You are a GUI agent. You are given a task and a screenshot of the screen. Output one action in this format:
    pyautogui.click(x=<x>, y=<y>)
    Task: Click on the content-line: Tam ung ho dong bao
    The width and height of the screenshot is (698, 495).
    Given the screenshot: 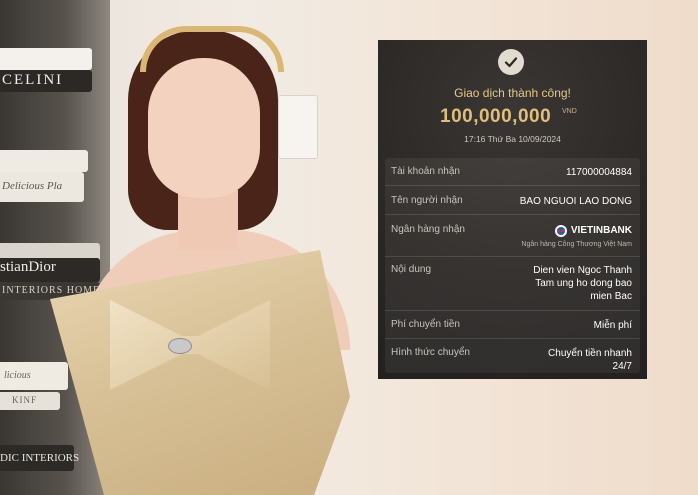 What is the action you would take?
    pyautogui.click(x=583, y=283)
    